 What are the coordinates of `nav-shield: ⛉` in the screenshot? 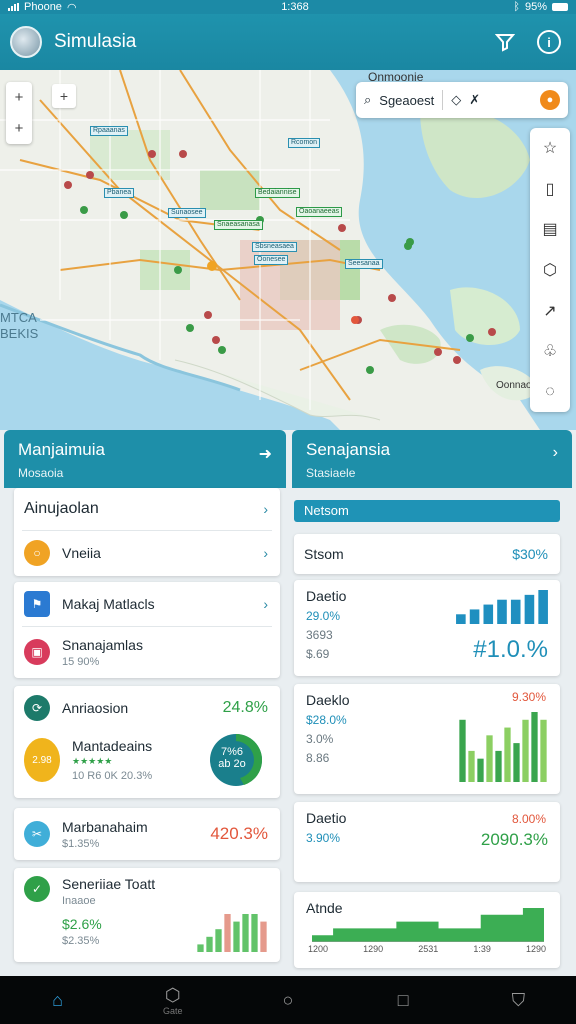 It's located at (518, 1000).